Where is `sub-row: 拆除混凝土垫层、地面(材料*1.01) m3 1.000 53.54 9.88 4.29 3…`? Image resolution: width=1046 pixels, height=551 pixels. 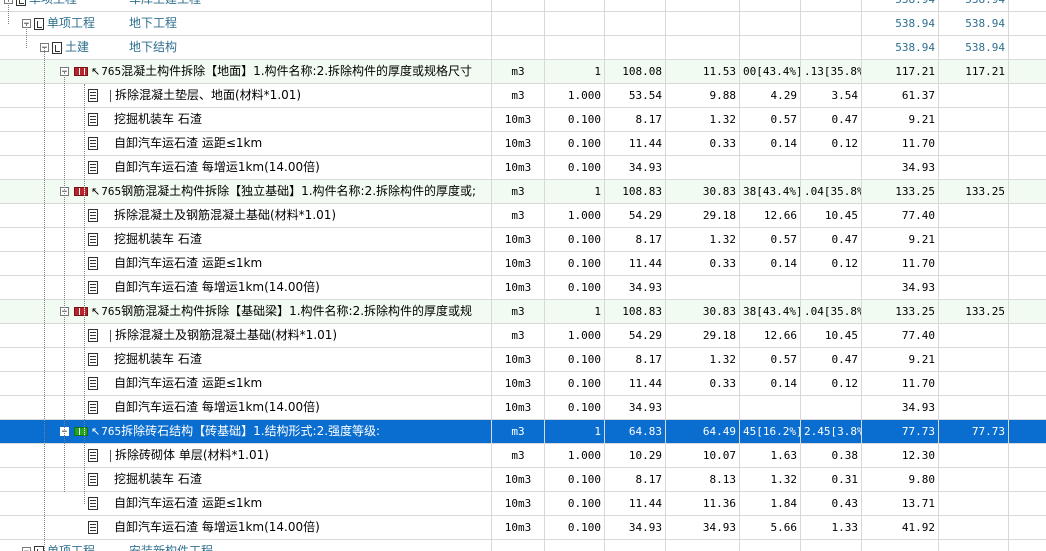
sub-row: 拆除混凝土垫层、地面(材料*1.01) m3 1.000 53.54 9.88 4.29 3… is located at coordinates (523, 96).